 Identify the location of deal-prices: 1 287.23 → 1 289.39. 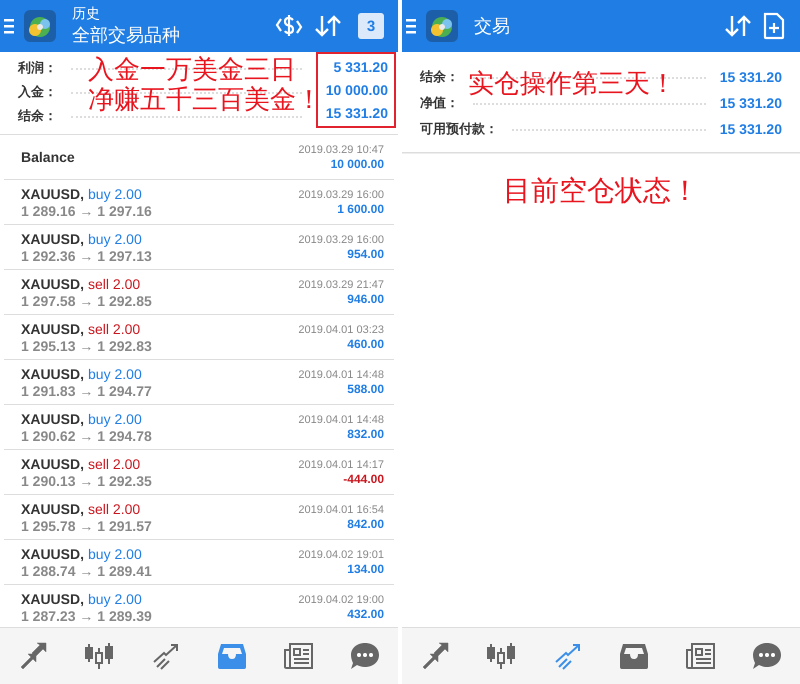
(86, 616).